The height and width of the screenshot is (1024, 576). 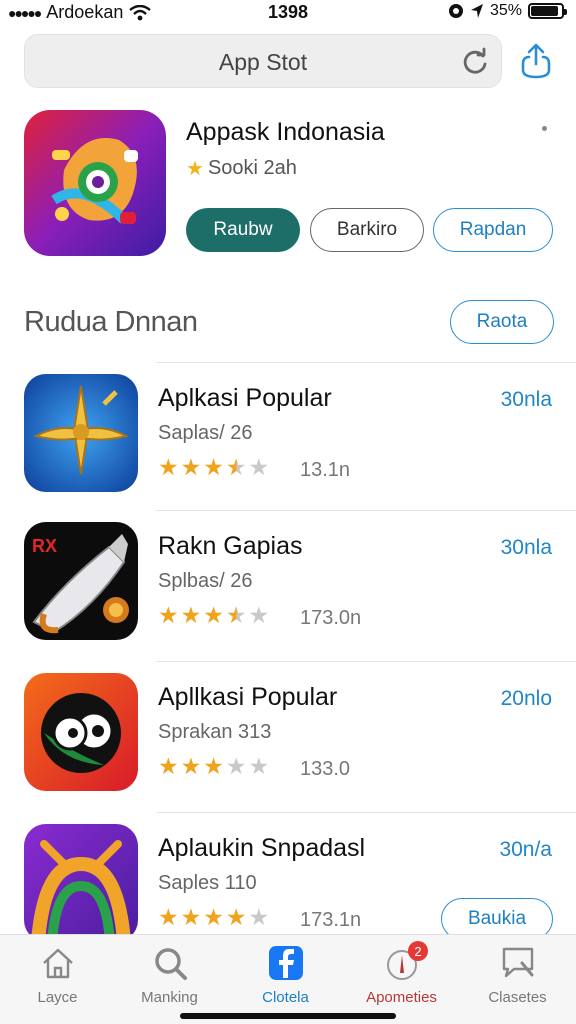 I want to click on primary-action-button: Raubw, so click(x=243, y=230).